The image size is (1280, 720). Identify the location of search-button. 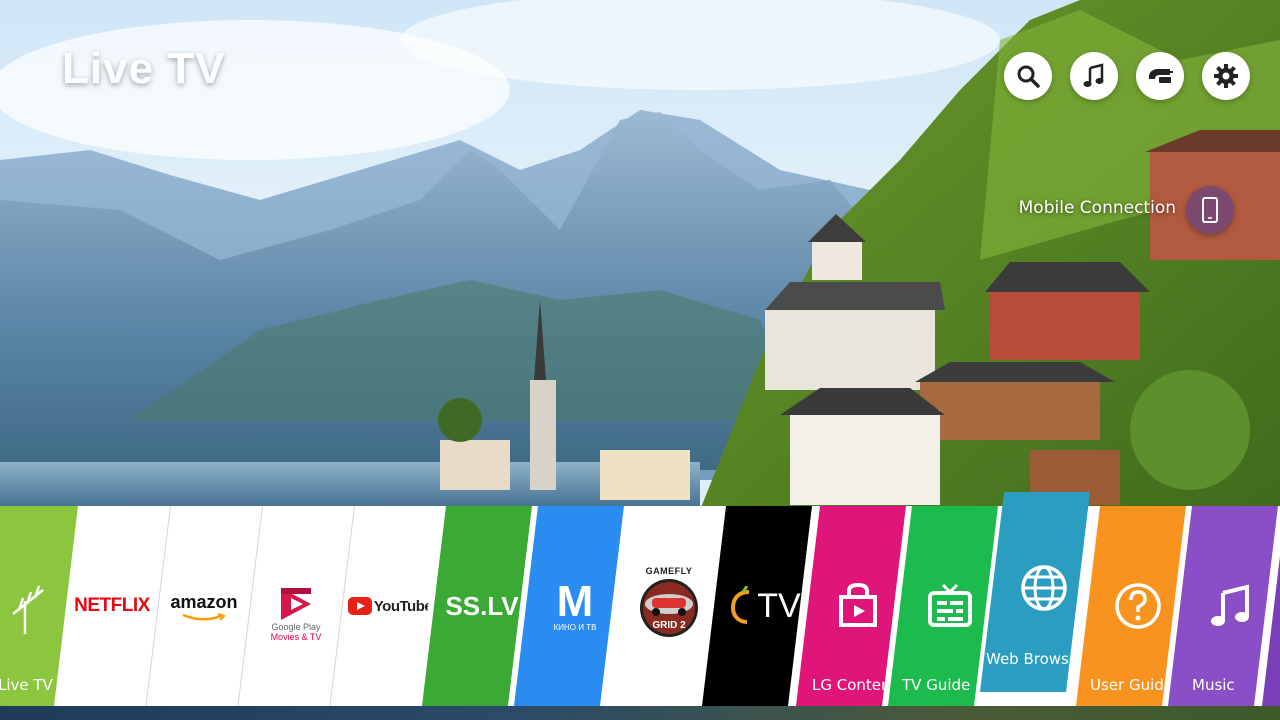
(1028, 76).